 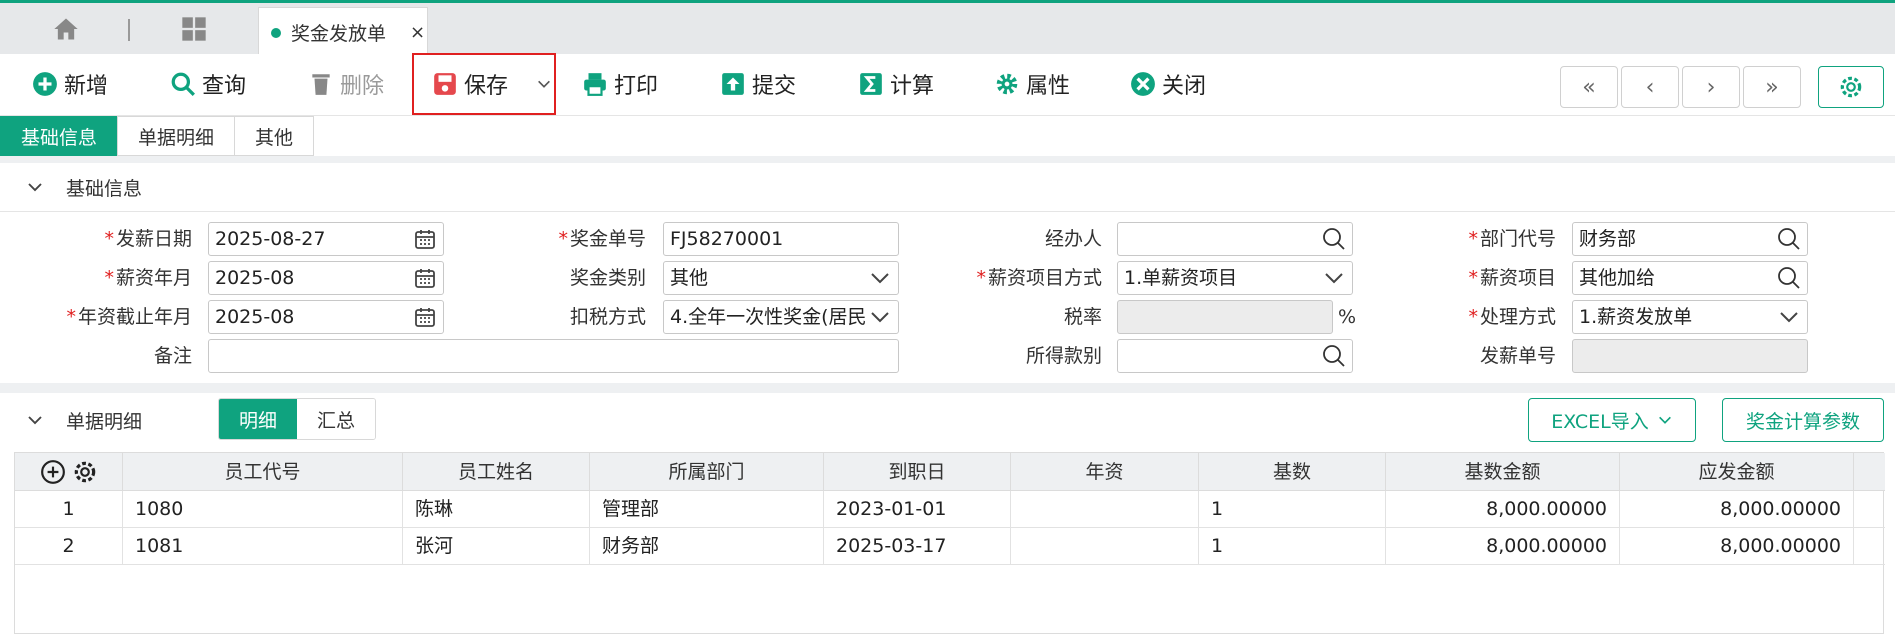 What do you see at coordinates (1589, 87) in the screenshot?
I see `first-record-button: «` at bounding box center [1589, 87].